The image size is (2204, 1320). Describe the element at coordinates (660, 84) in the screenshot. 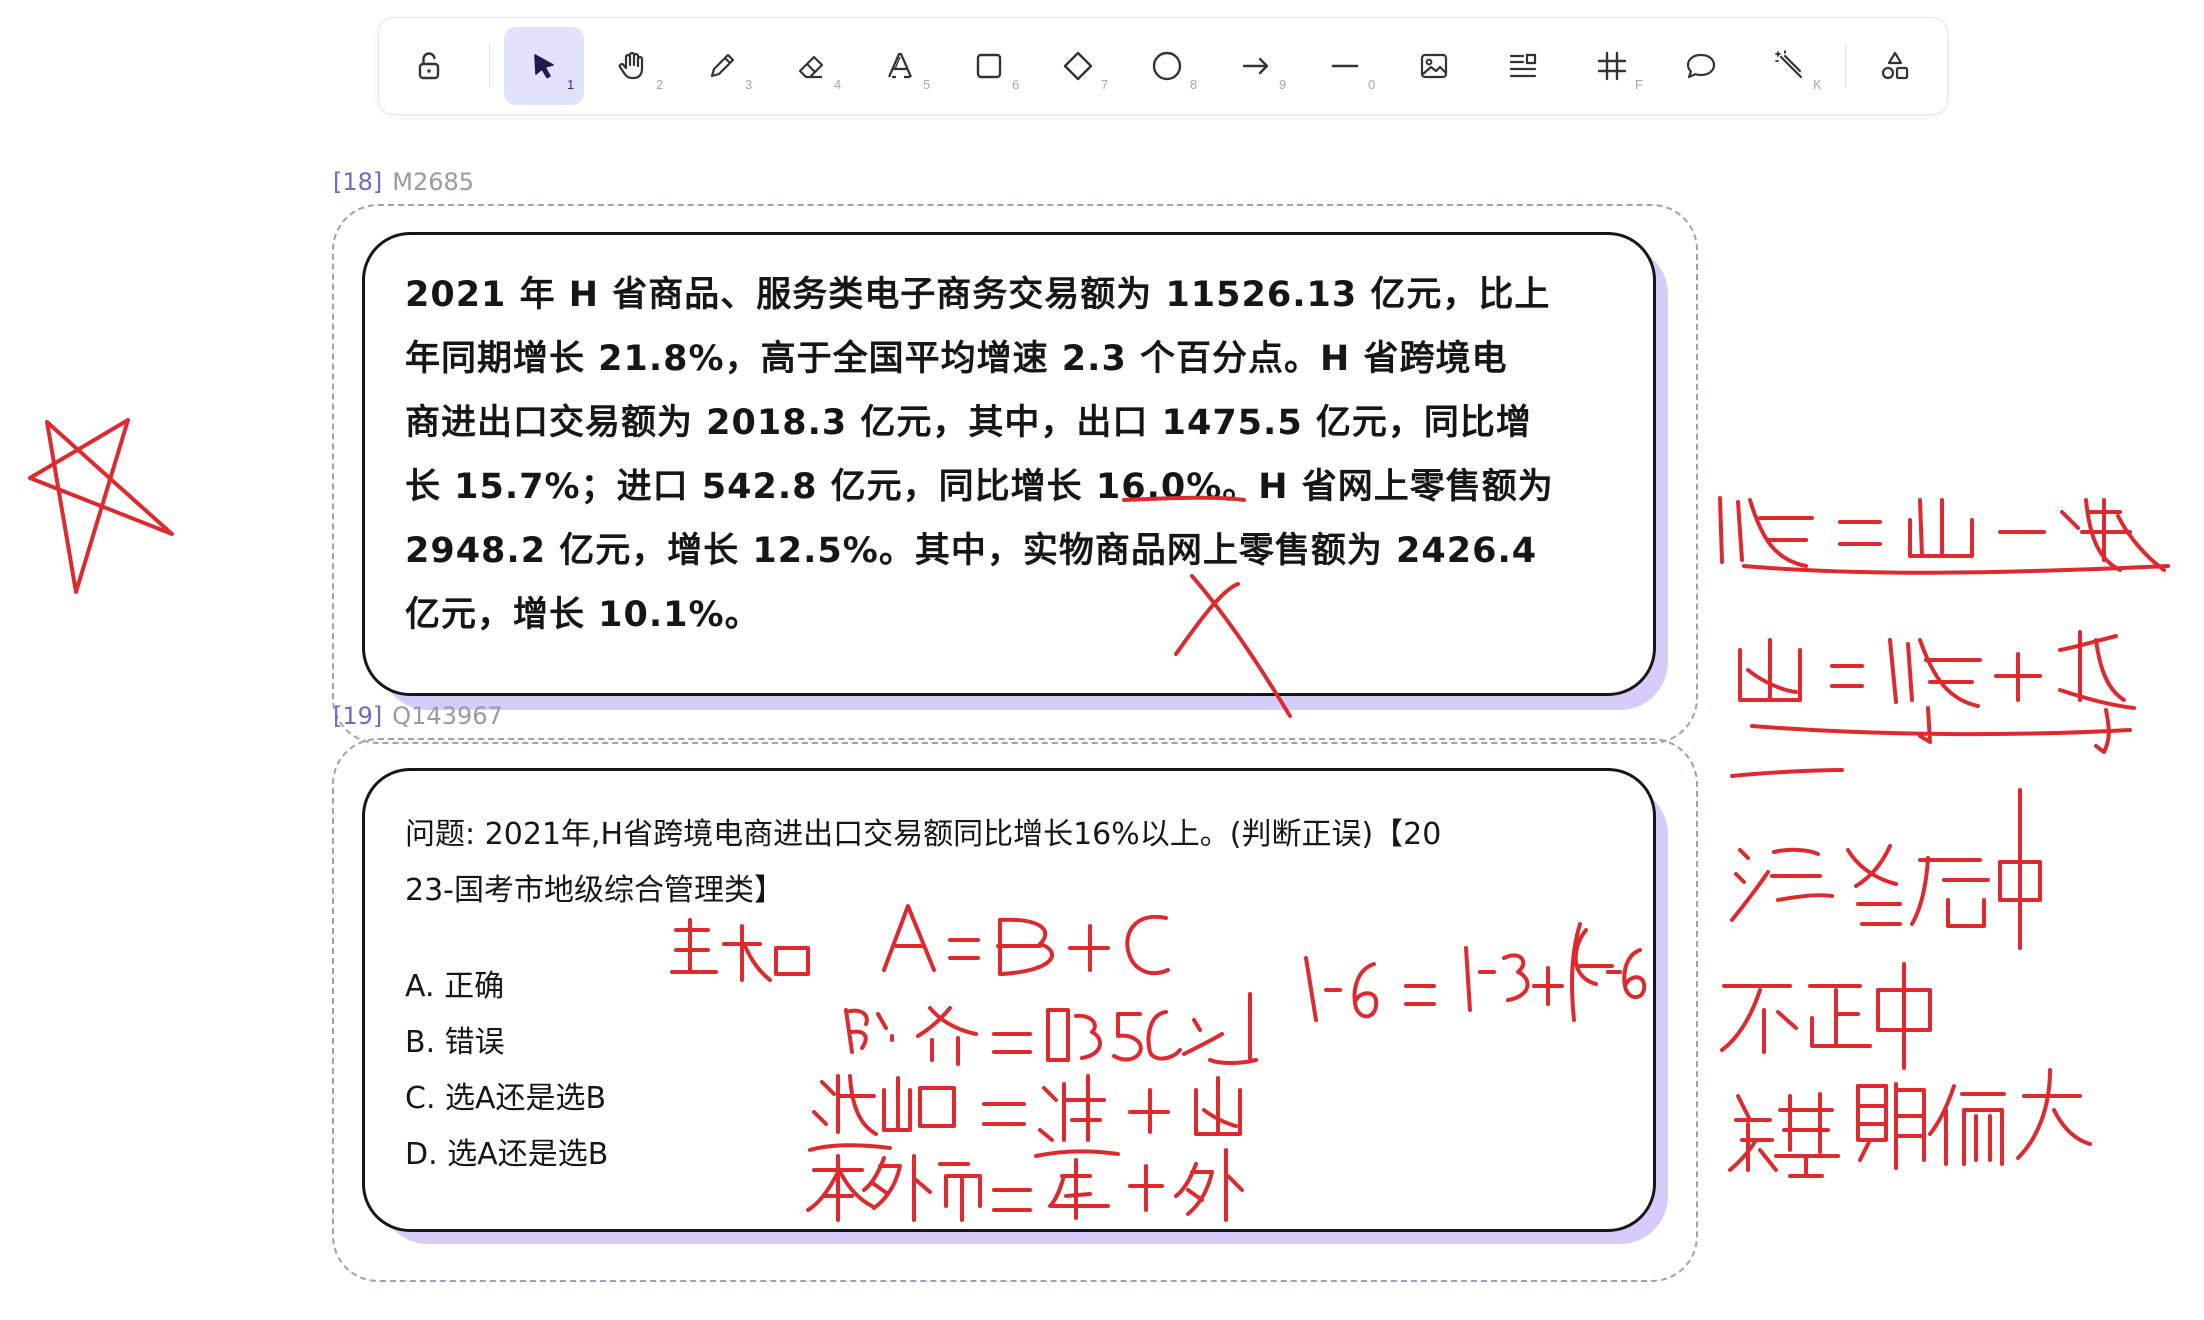

I see `tool-key: 2` at that location.